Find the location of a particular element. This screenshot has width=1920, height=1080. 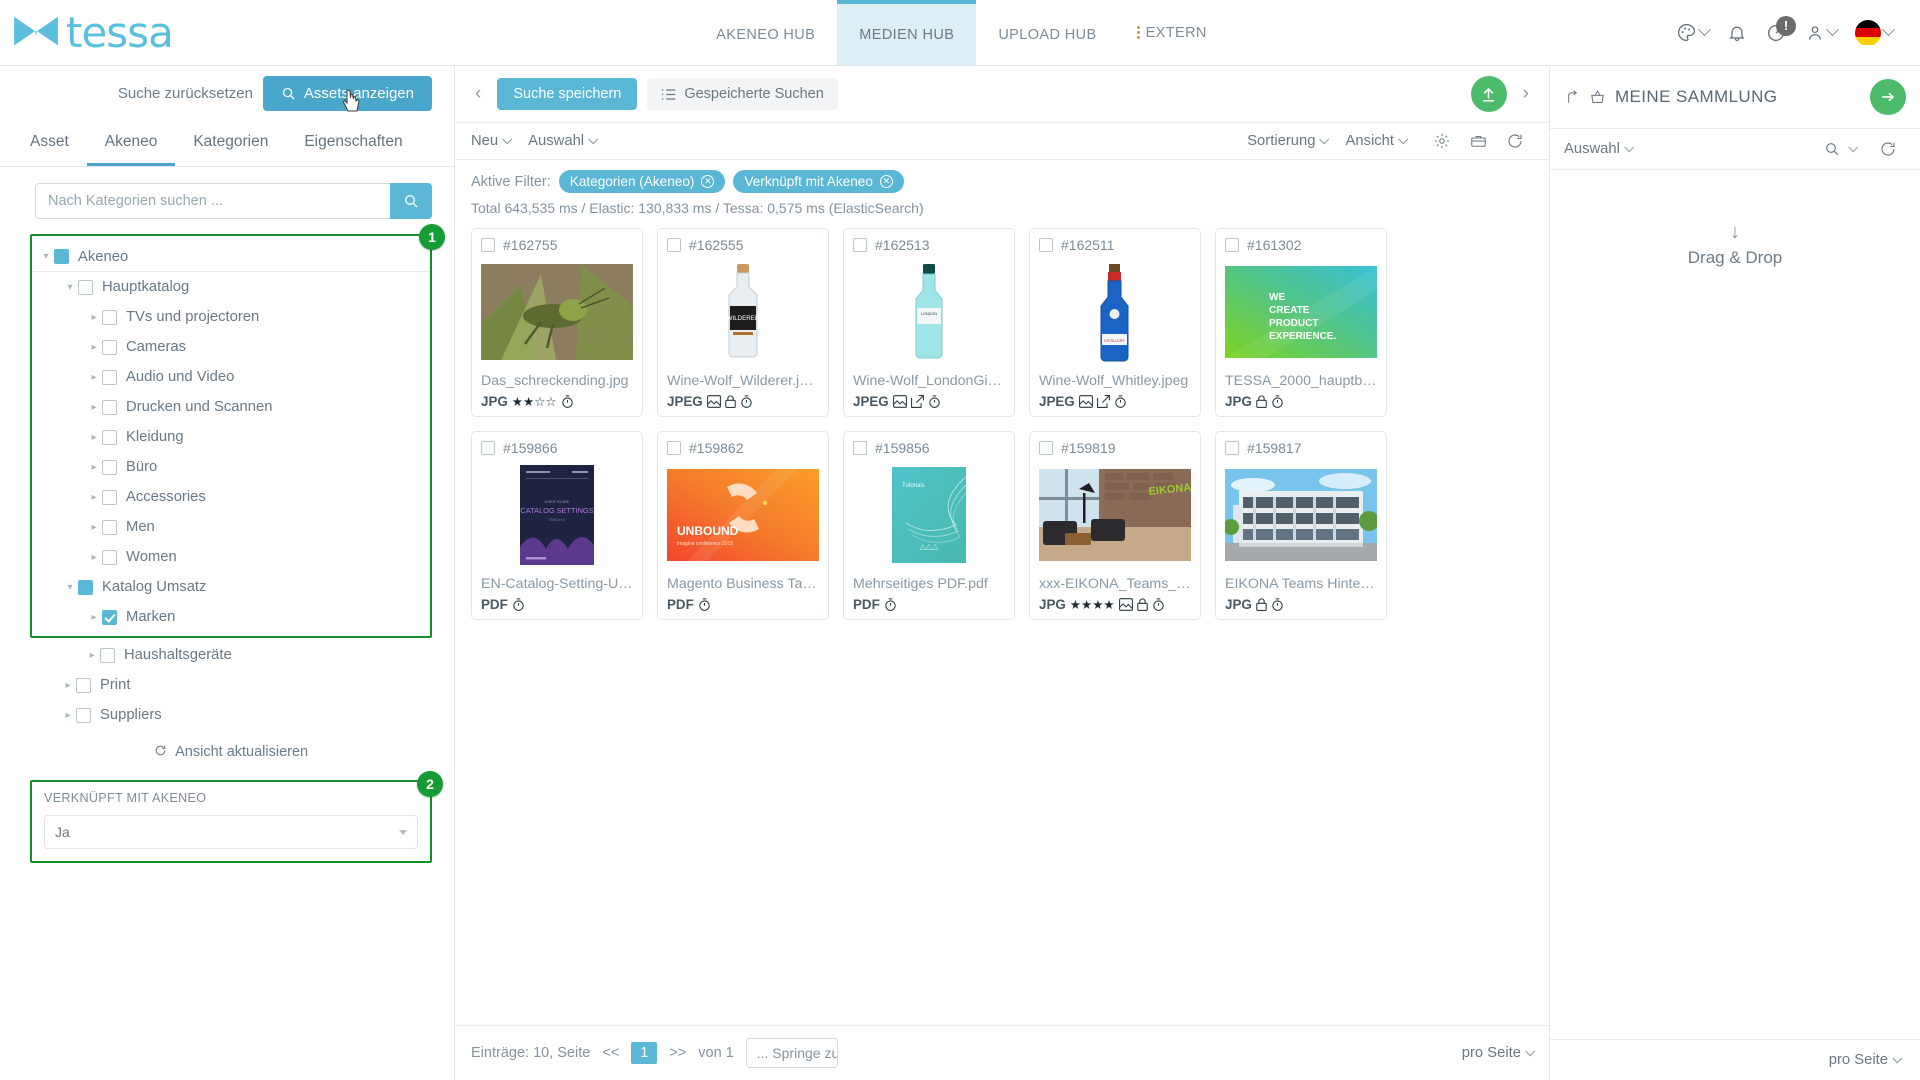

asset-card: #159817 EIKONA Teams Hintergr... JPG is located at coordinates (1301, 525).